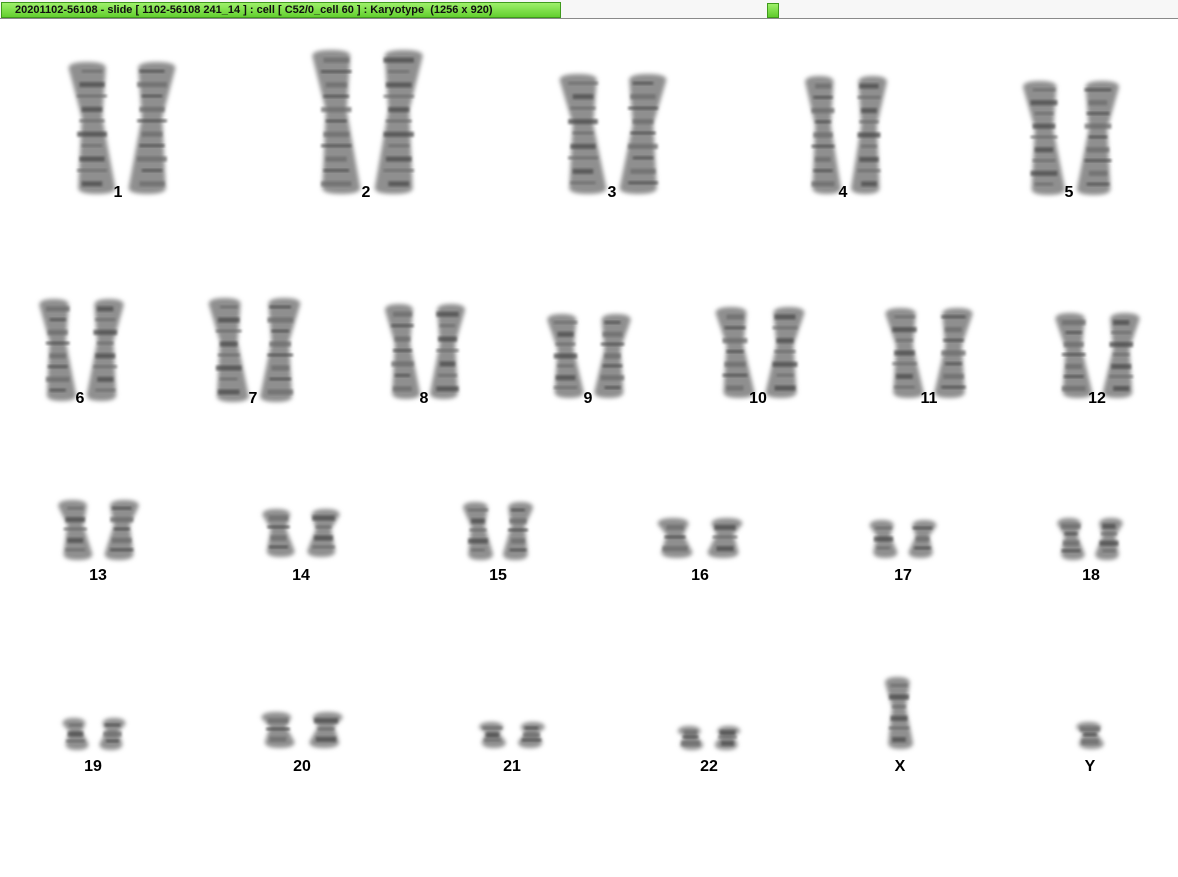  I want to click on scrollbar-thumb, so click(773, 10).